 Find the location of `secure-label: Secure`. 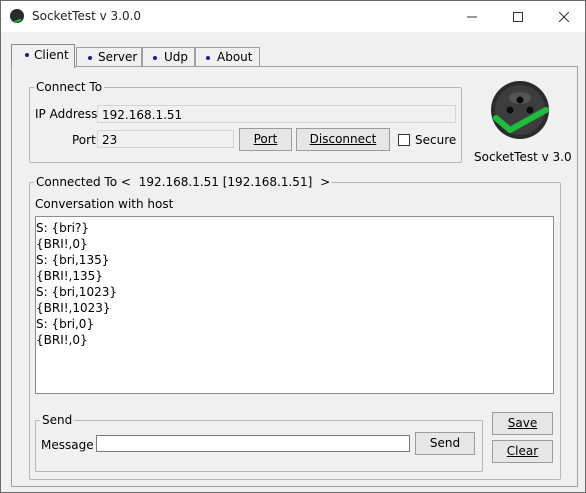

secure-label: Secure is located at coordinates (436, 140).